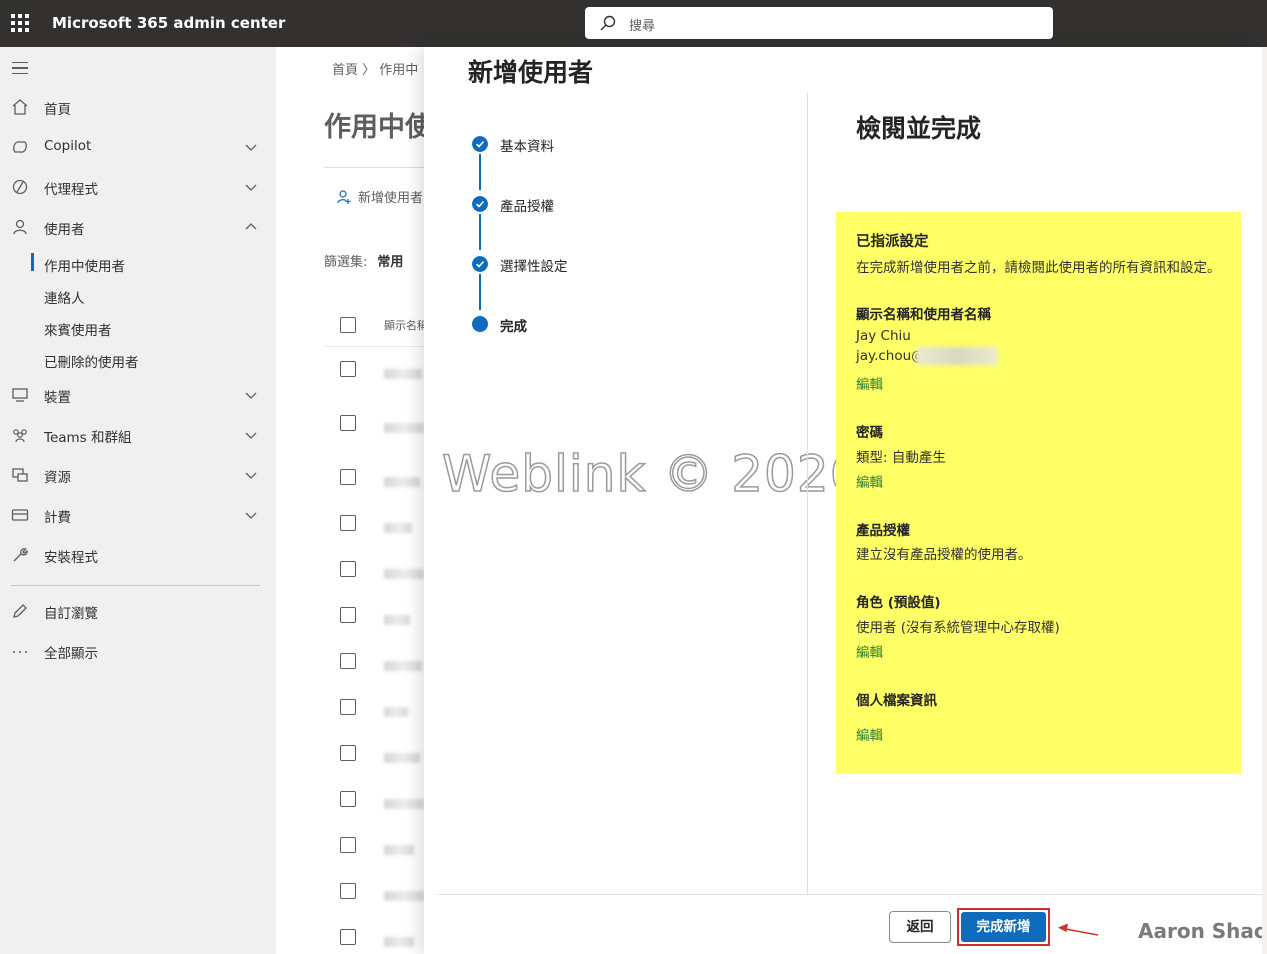 Image resolution: width=1267 pixels, height=954 pixels. I want to click on back-button: 返回, so click(920, 927).